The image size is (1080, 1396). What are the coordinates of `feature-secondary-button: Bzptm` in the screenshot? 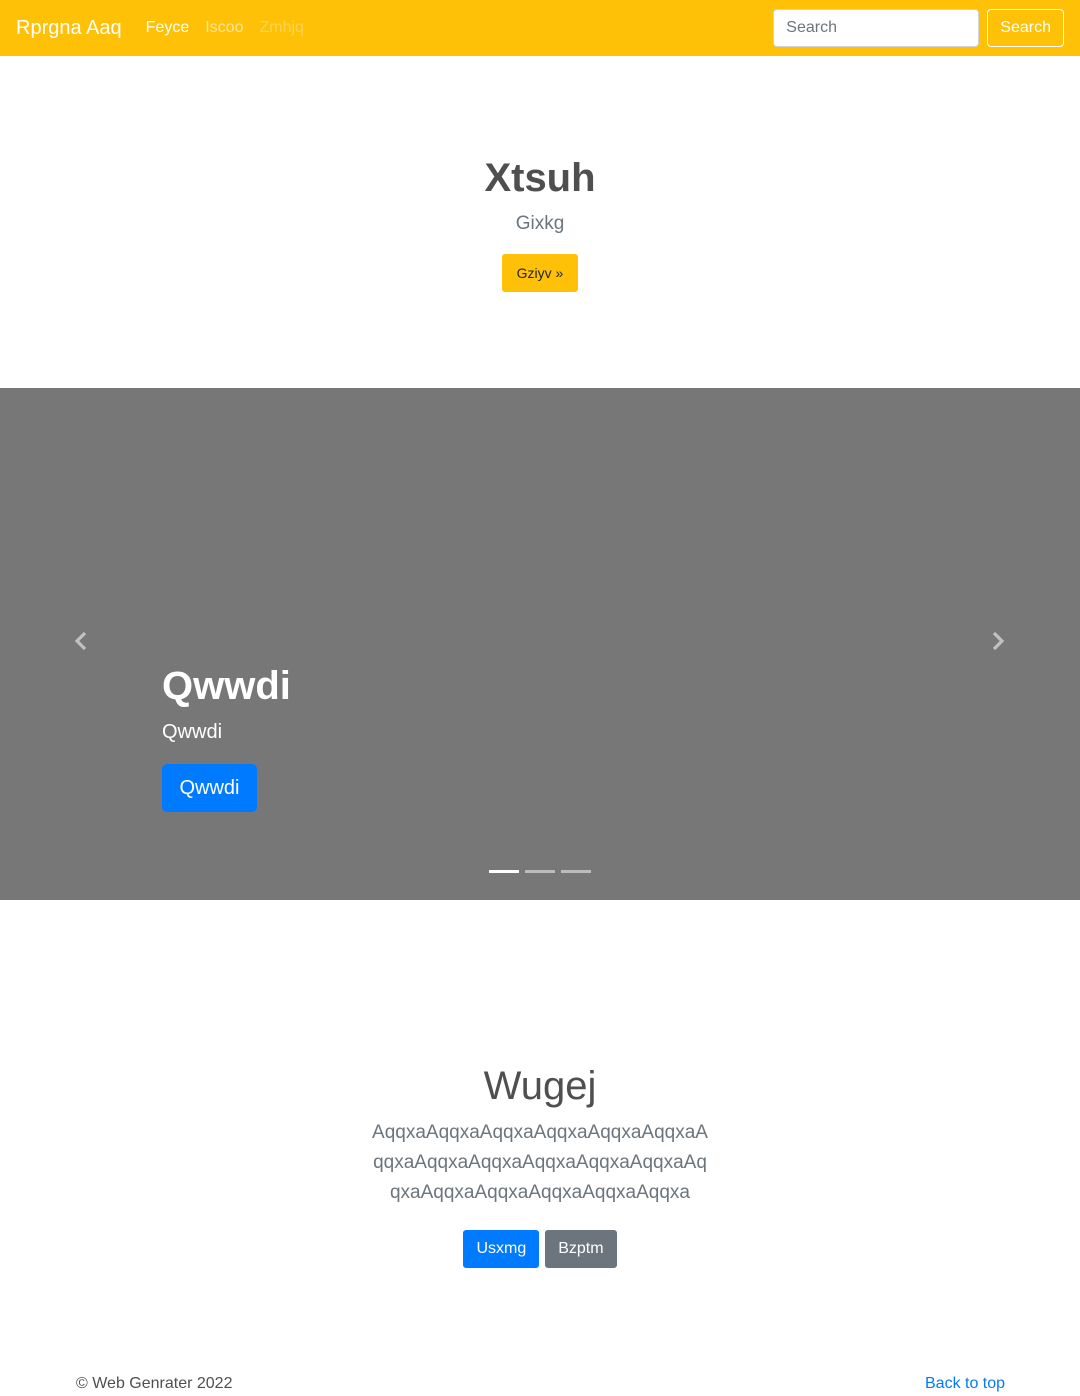 It's located at (581, 1249).